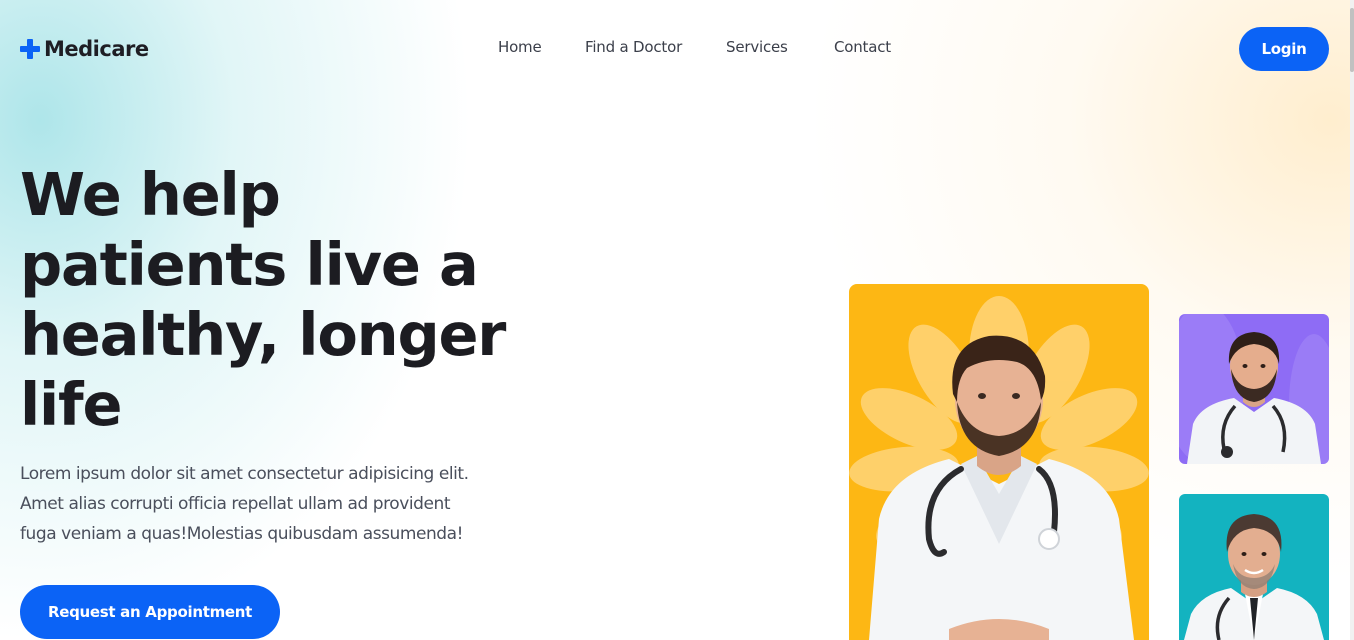 Image resolution: width=1354 pixels, height=640 pixels. Describe the element at coordinates (1352, 40) in the screenshot. I see `scrollbar-thumb` at that location.